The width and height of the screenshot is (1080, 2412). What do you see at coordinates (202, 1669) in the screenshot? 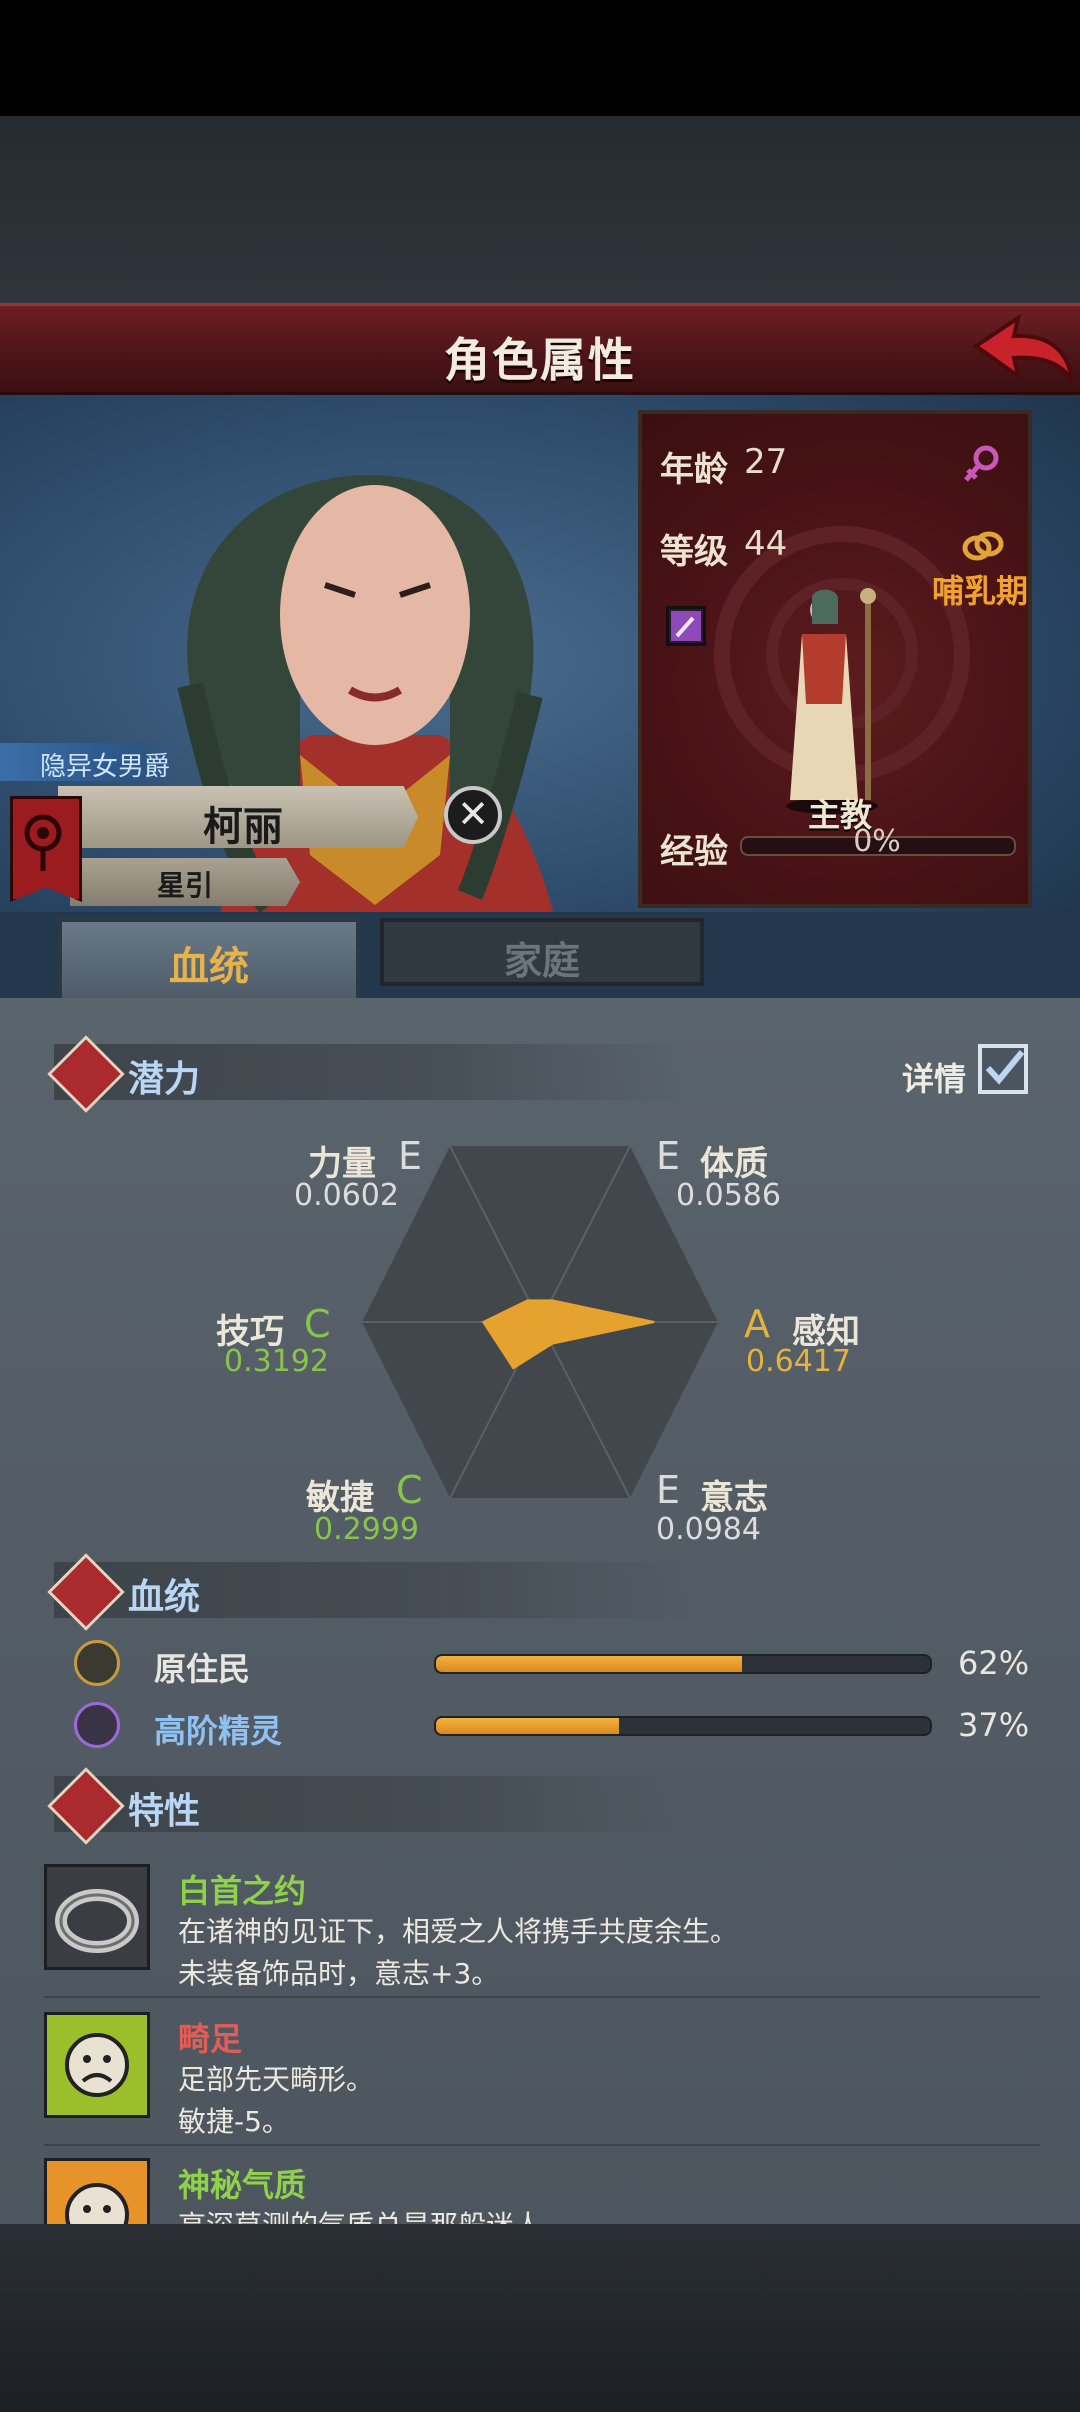
I see `lineage-name: 原住民` at bounding box center [202, 1669].